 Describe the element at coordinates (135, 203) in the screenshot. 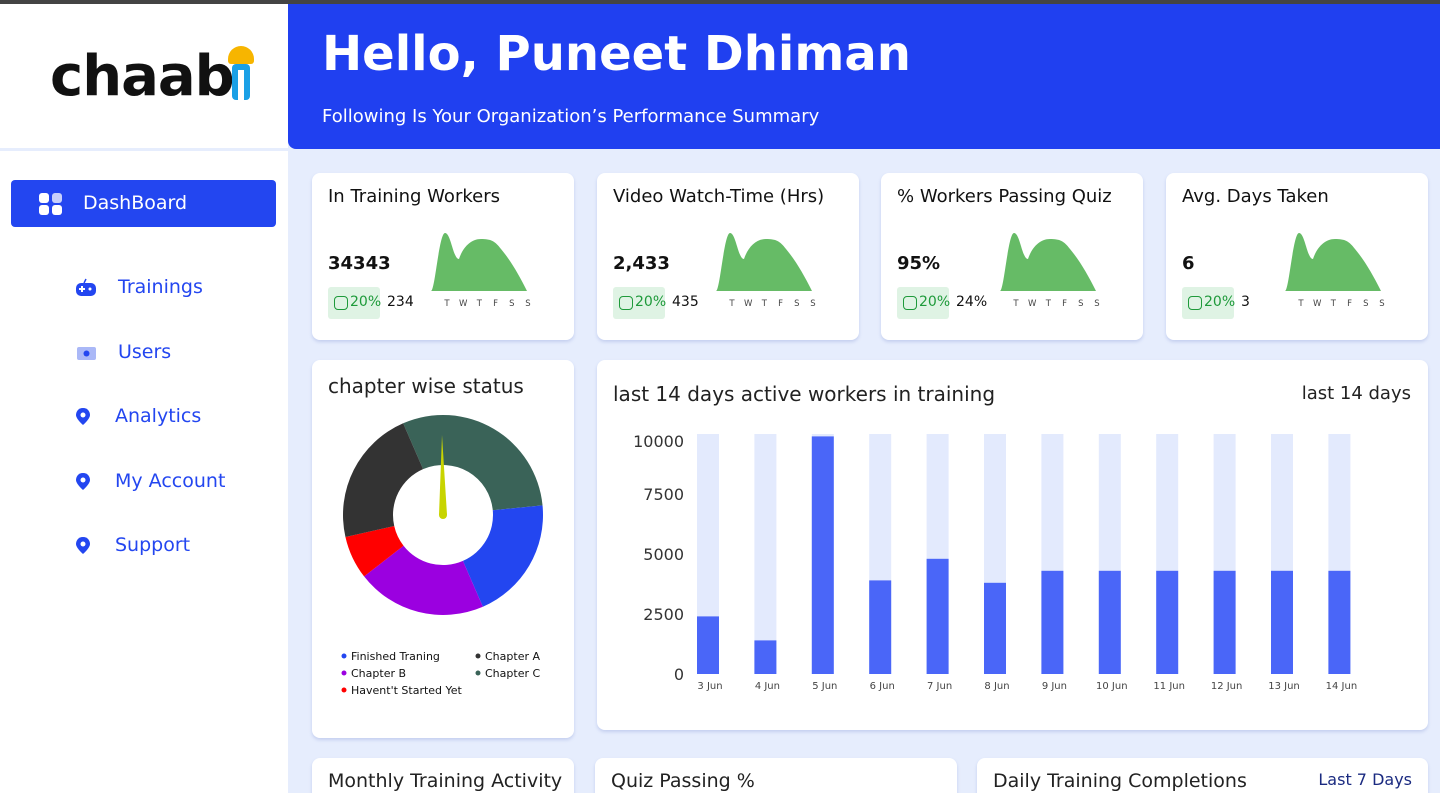

I see `sidebar-item-label: DashBoard` at that location.